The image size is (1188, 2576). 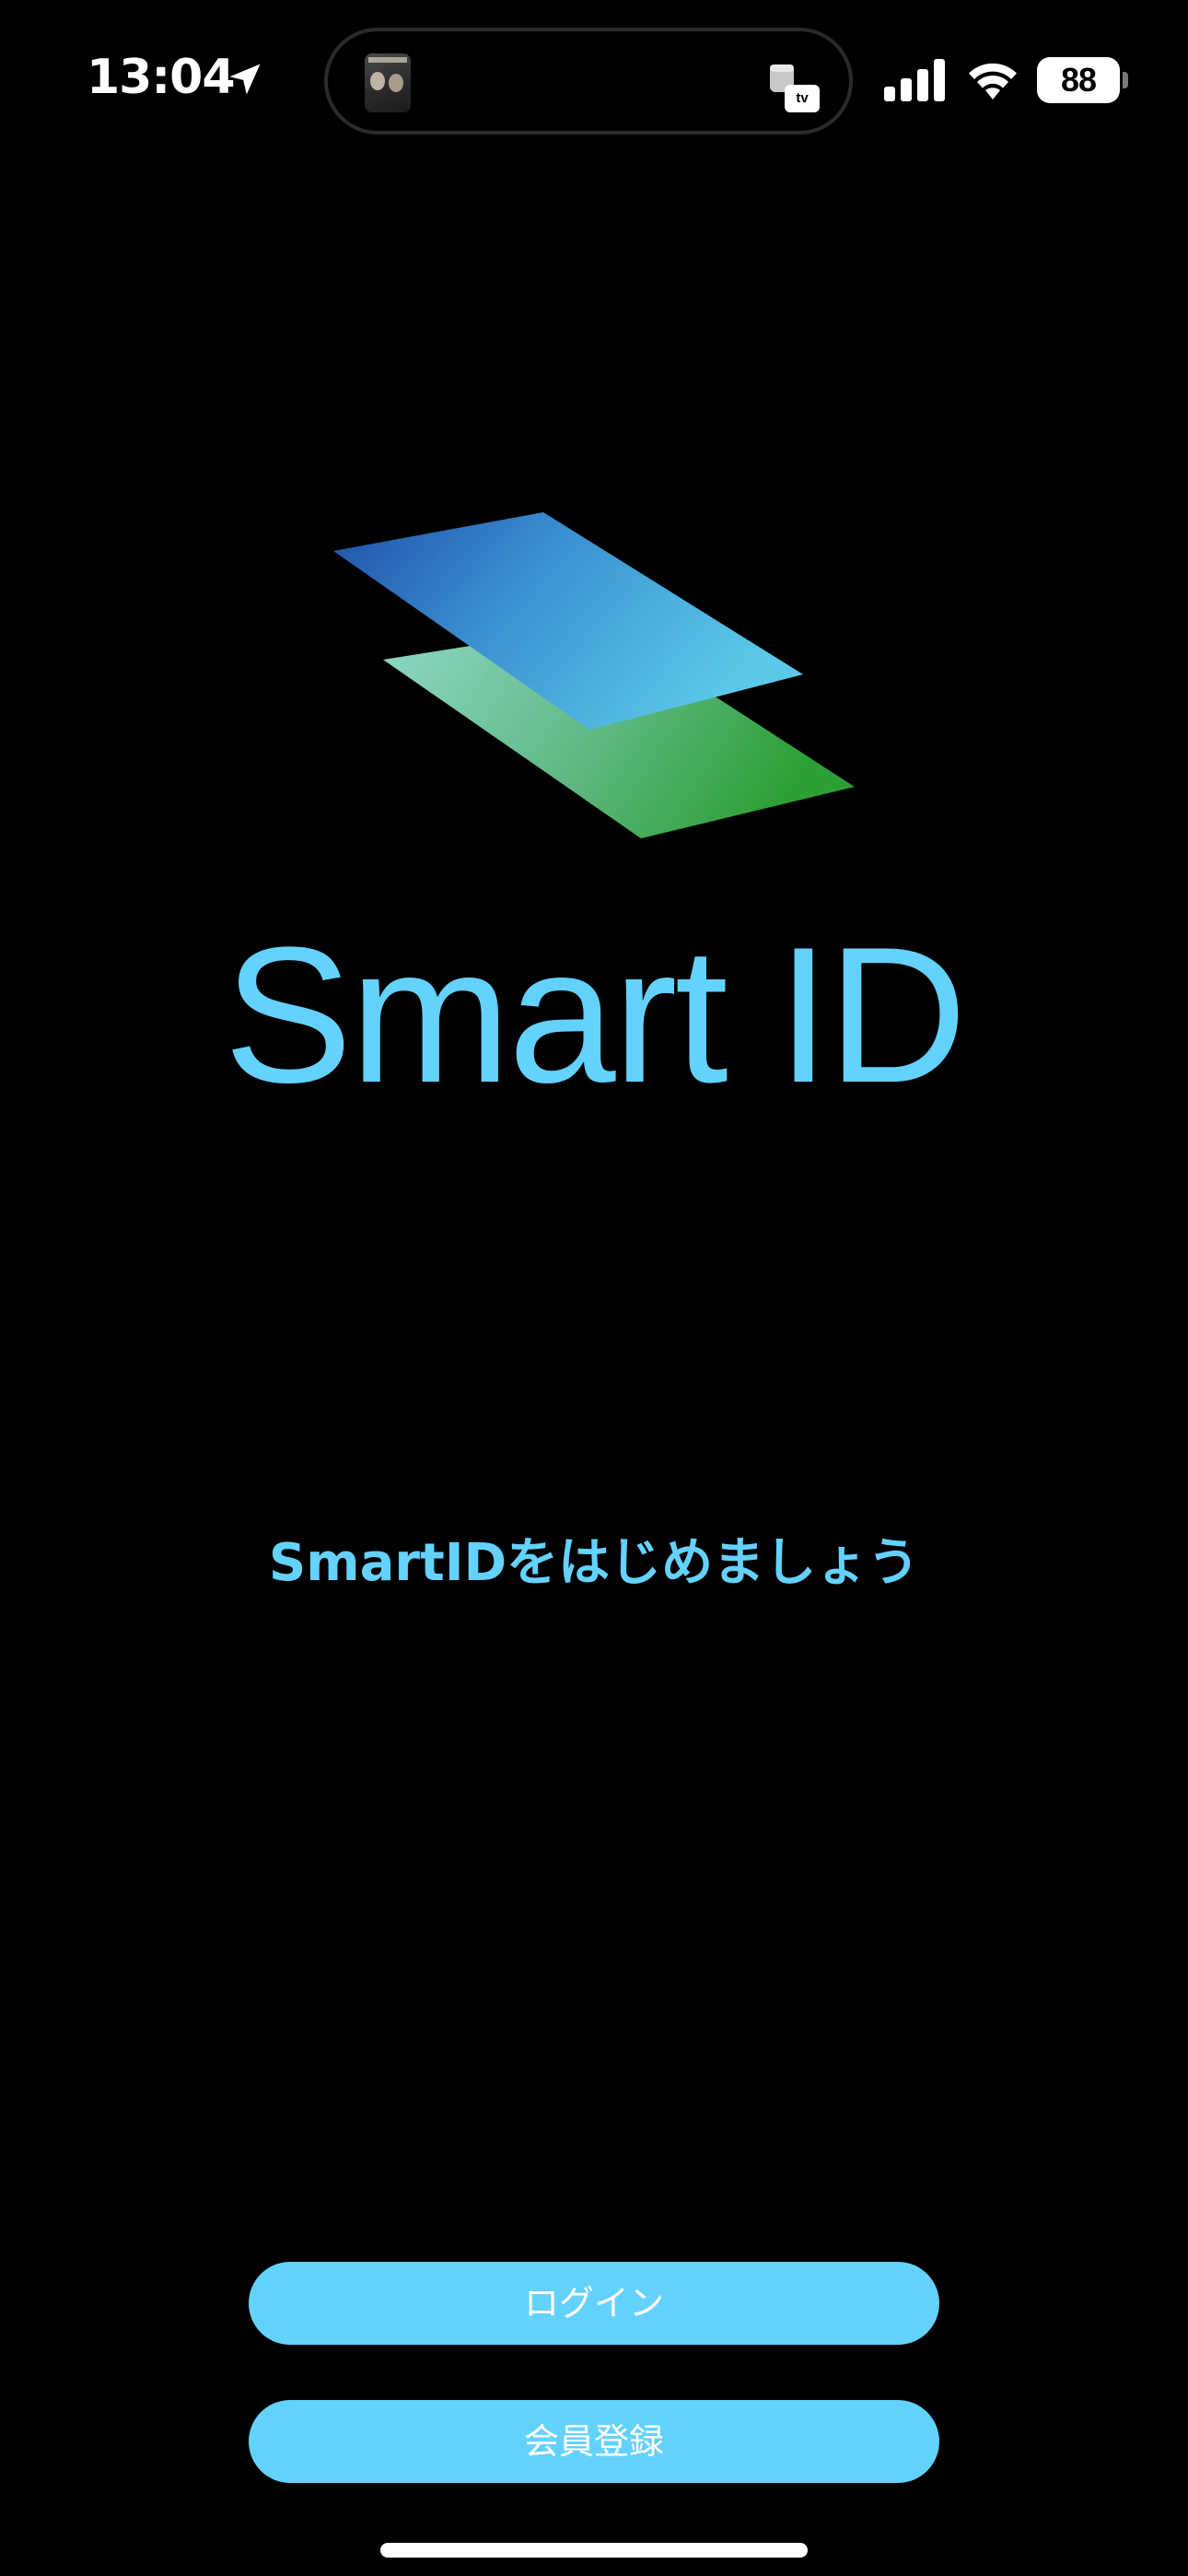 What do you see at coordinates (594, 2441) in the screenshot?
I see `register-button: 会員登録` at bounding box center [594, 2441].